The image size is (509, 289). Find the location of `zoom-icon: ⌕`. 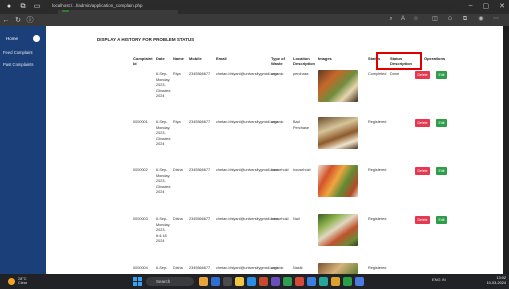

zoom-icon: ⌕ is located at coordinates (391, 19).